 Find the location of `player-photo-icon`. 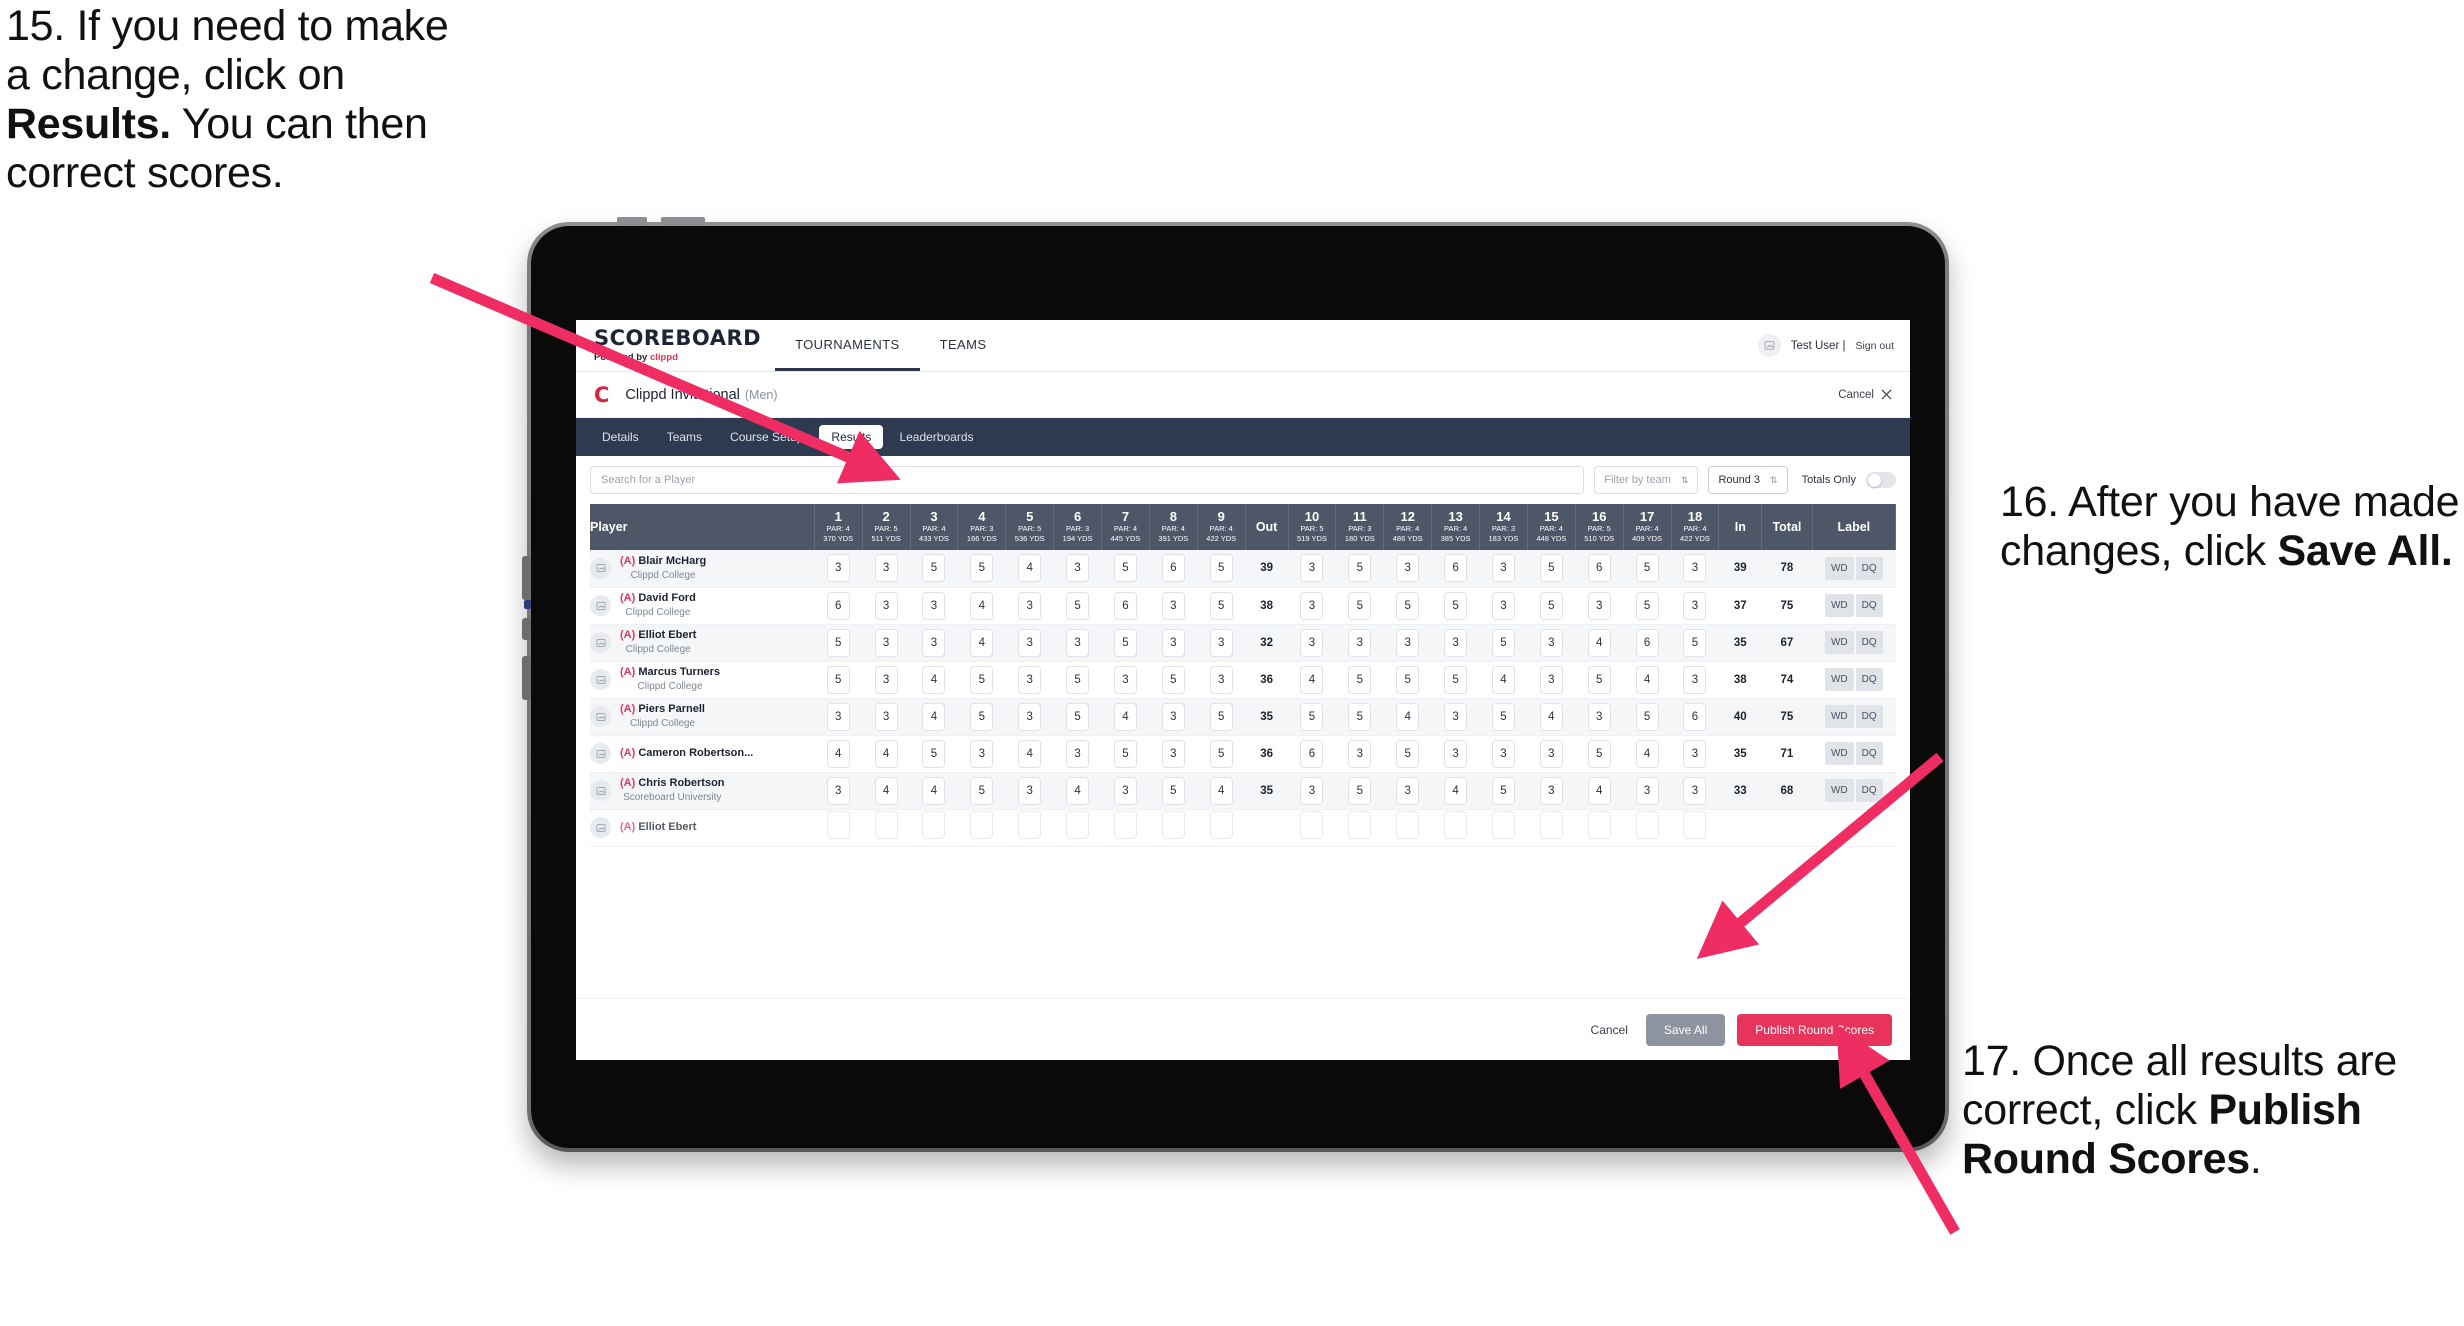

player-photo-icon is located at coordinates (600, 716).